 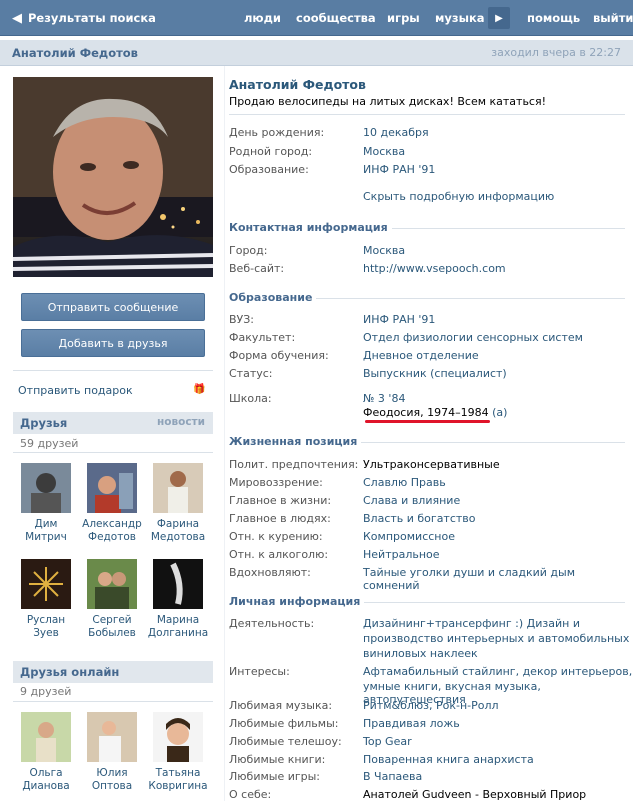 What do you see at coordinates (295, 441) in the screenshot?
I see `life-position-section-title: Жизненная позиция` at bounding box center [295, 441].